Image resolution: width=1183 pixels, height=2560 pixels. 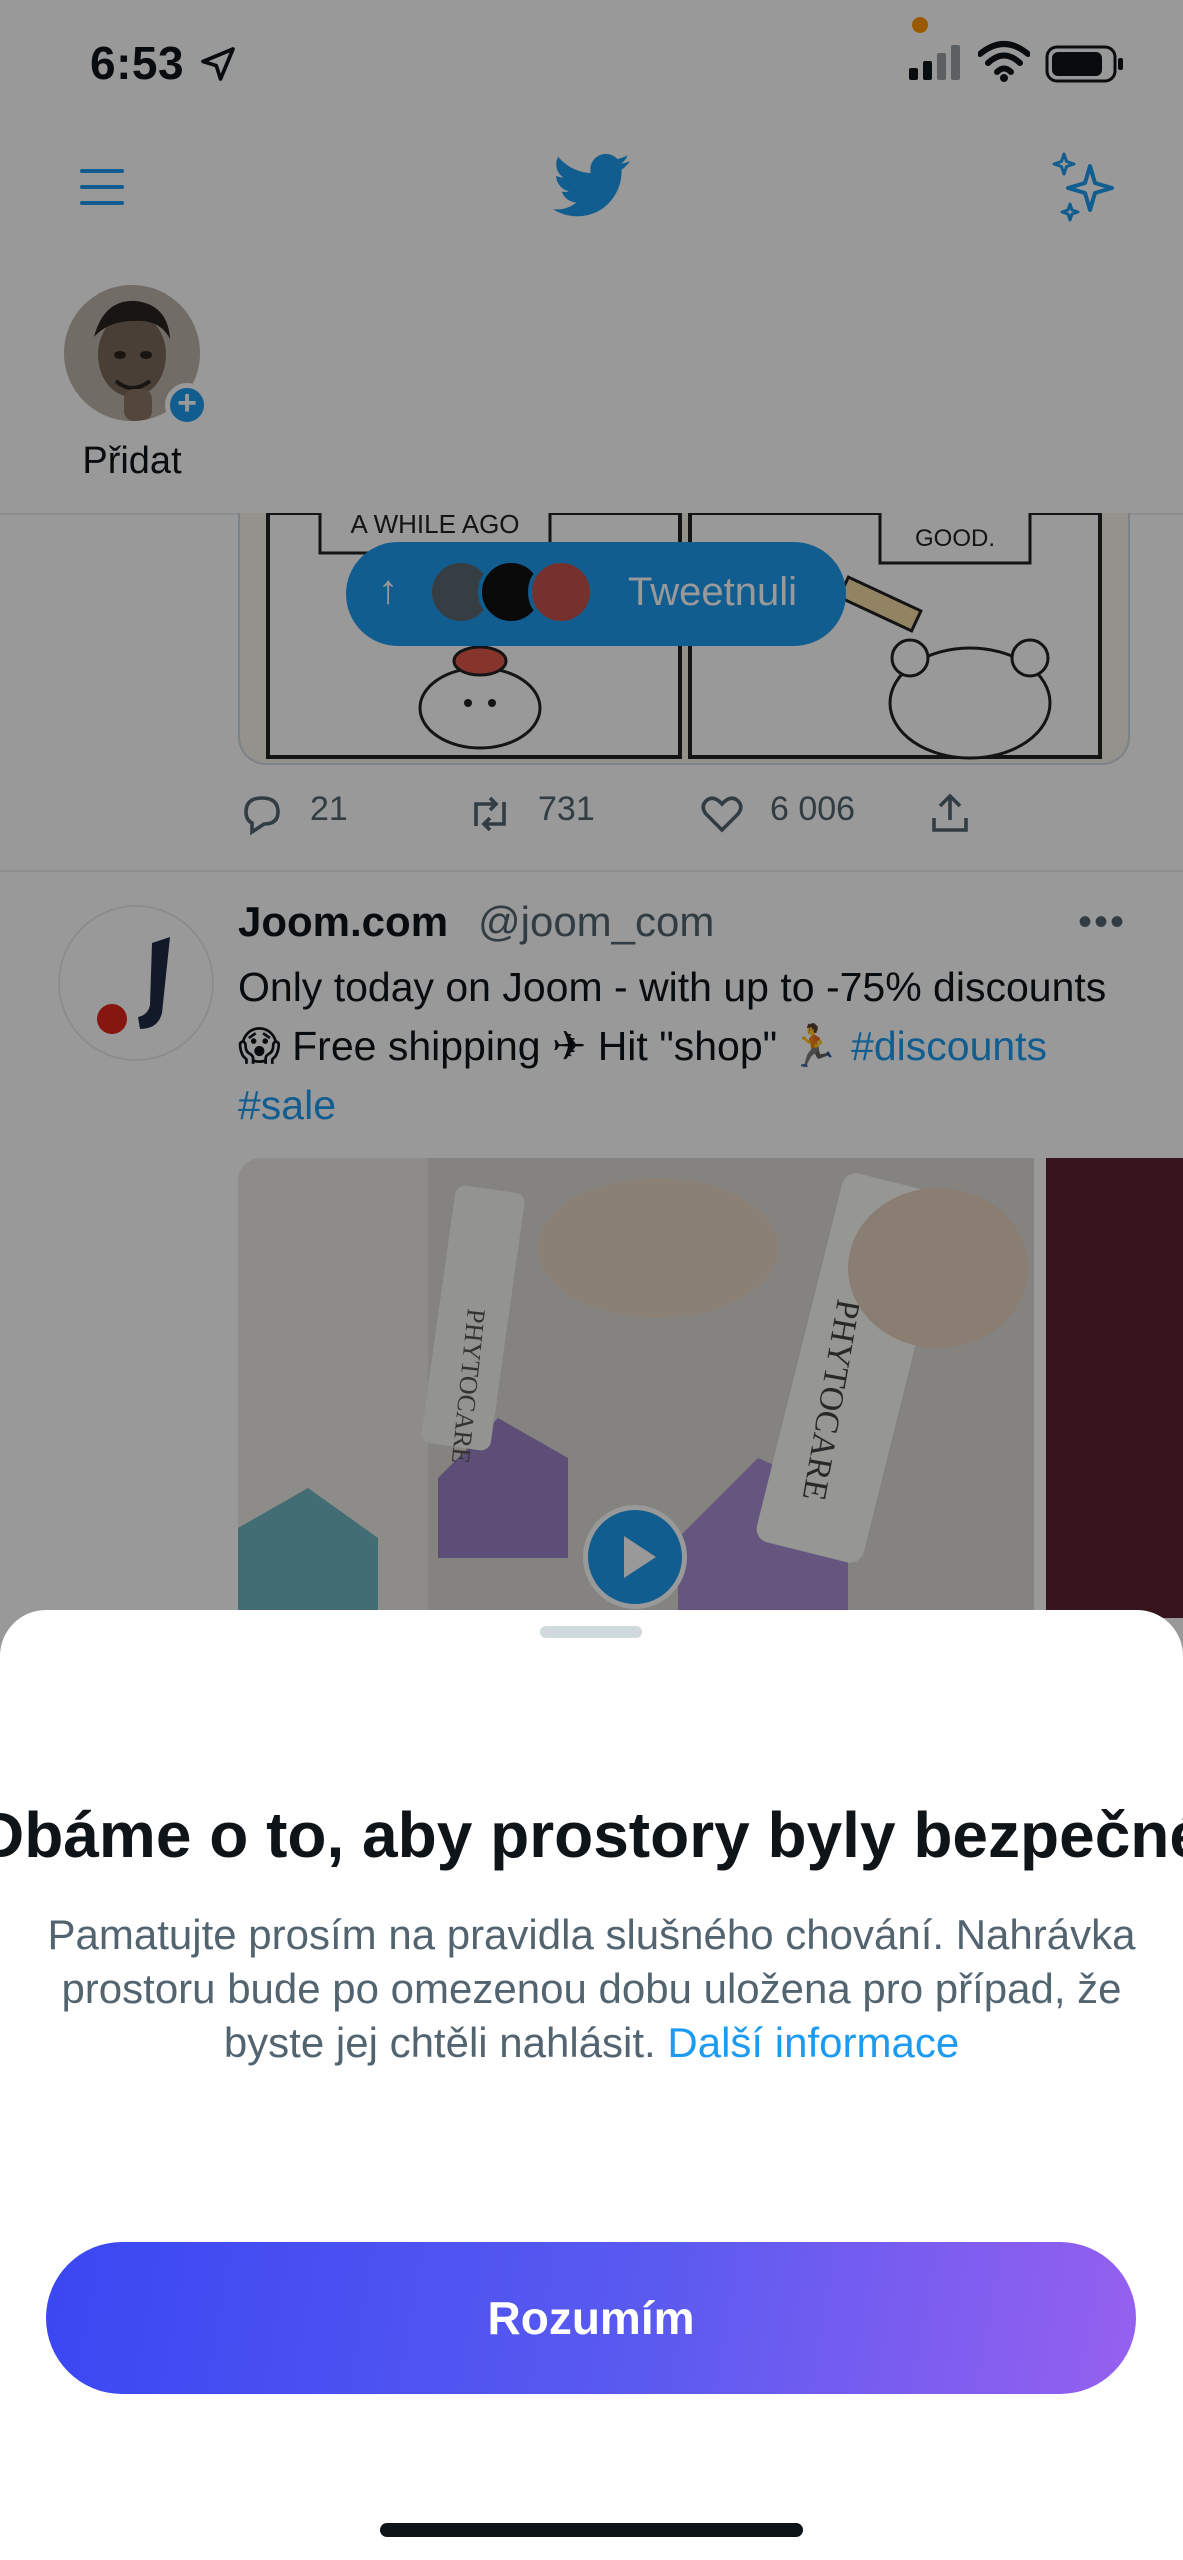 What do you see at coordinates (591, 2318) in the screenshot?
I see `confirm-button: Rozumím` at bounding box center [591, 2318].